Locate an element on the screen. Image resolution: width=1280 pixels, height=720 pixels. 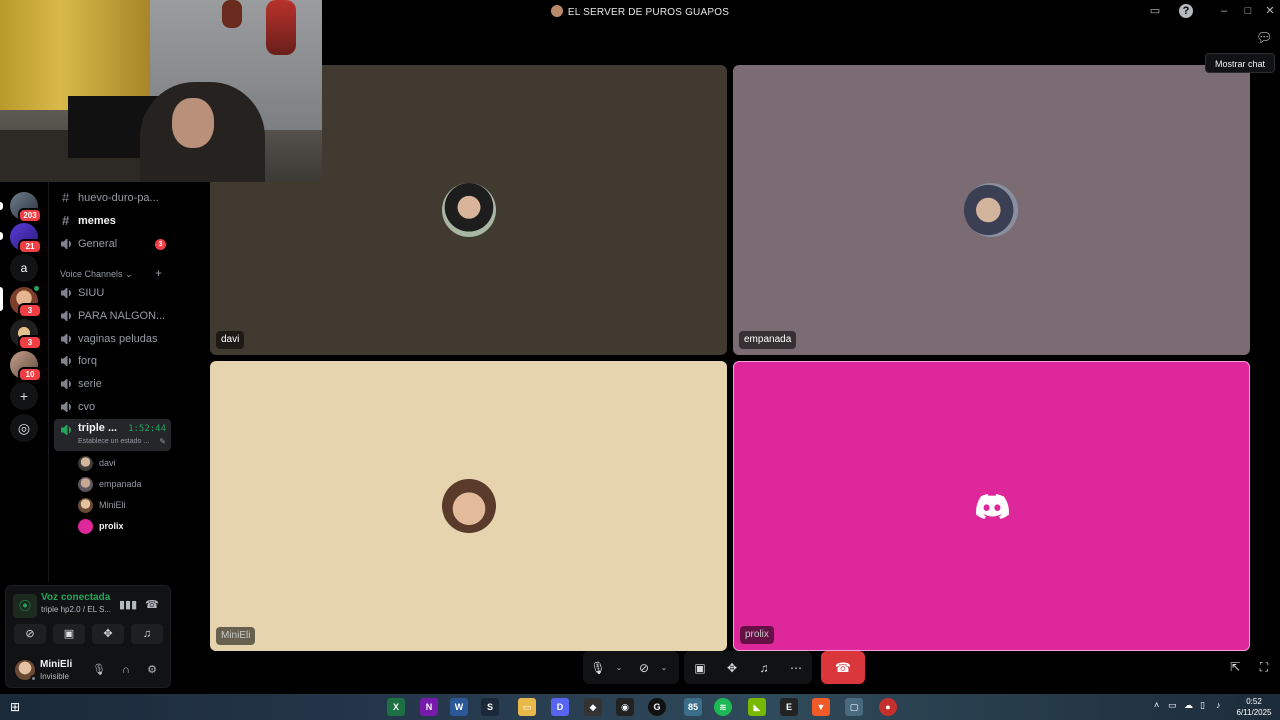
app-icon: ◆ is located at coordinates (593, 707).